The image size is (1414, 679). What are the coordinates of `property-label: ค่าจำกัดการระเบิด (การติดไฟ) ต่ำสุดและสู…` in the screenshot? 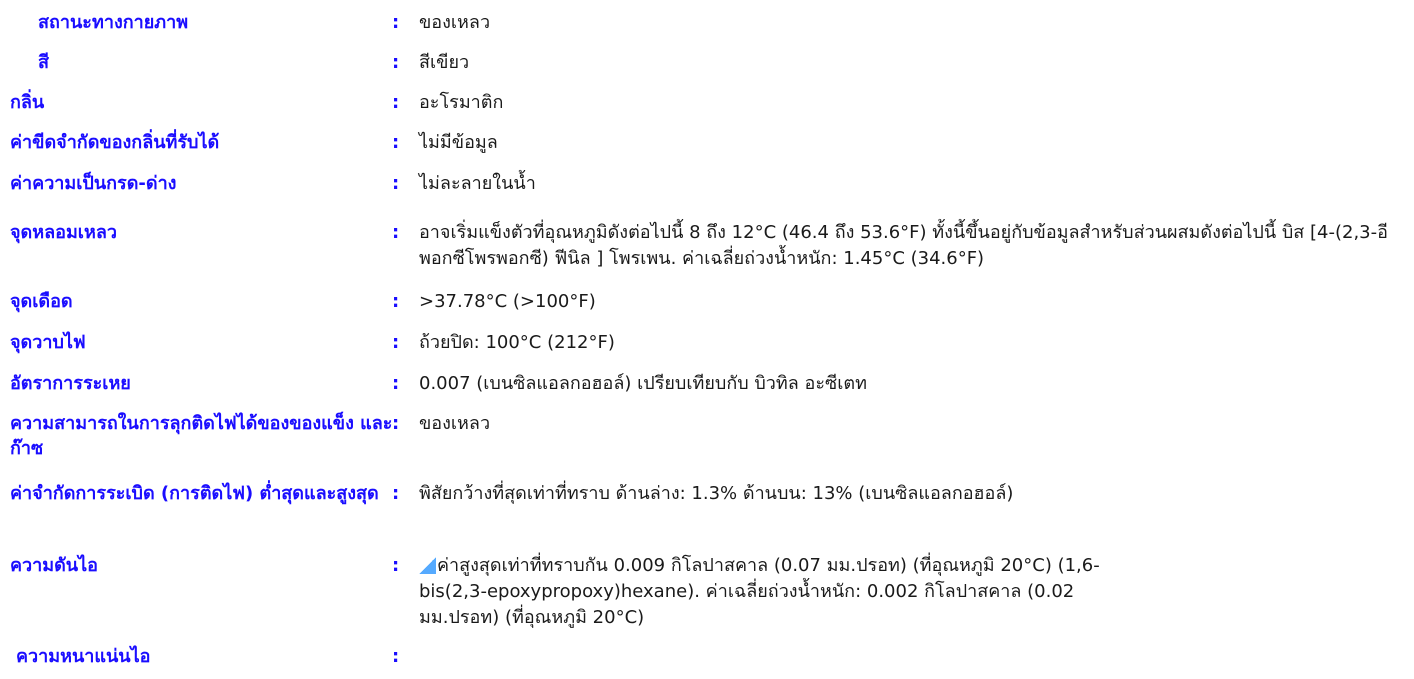 It's located at (194, 493).